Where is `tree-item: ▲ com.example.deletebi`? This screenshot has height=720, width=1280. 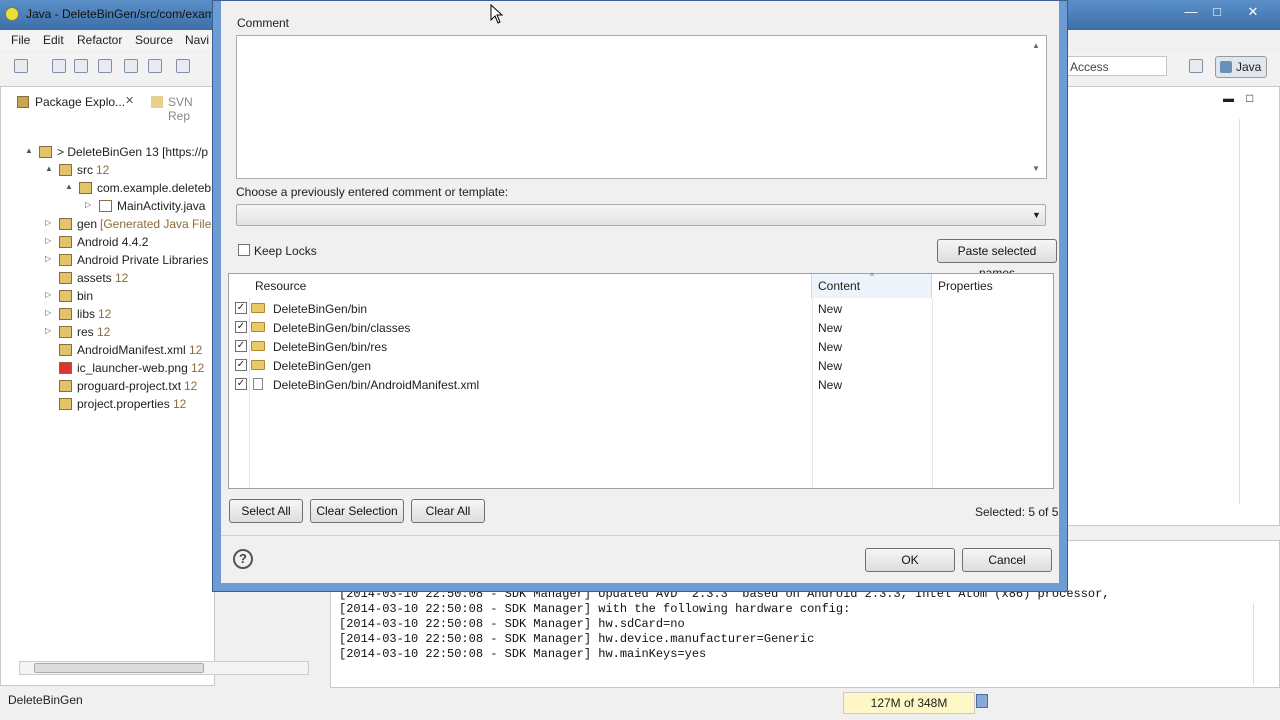 tree-item: ▲ com.example.deletebi is located at coordinates (108, 188).